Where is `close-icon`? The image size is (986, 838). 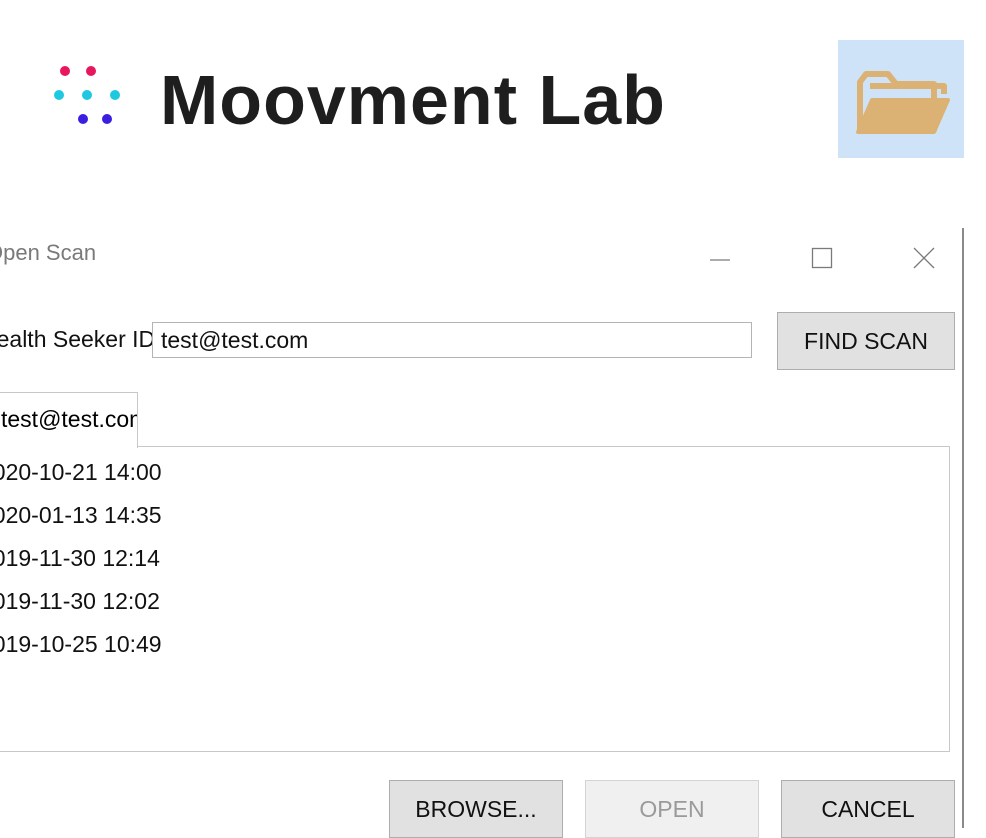
close-icon is located at coordinates (924, 258).